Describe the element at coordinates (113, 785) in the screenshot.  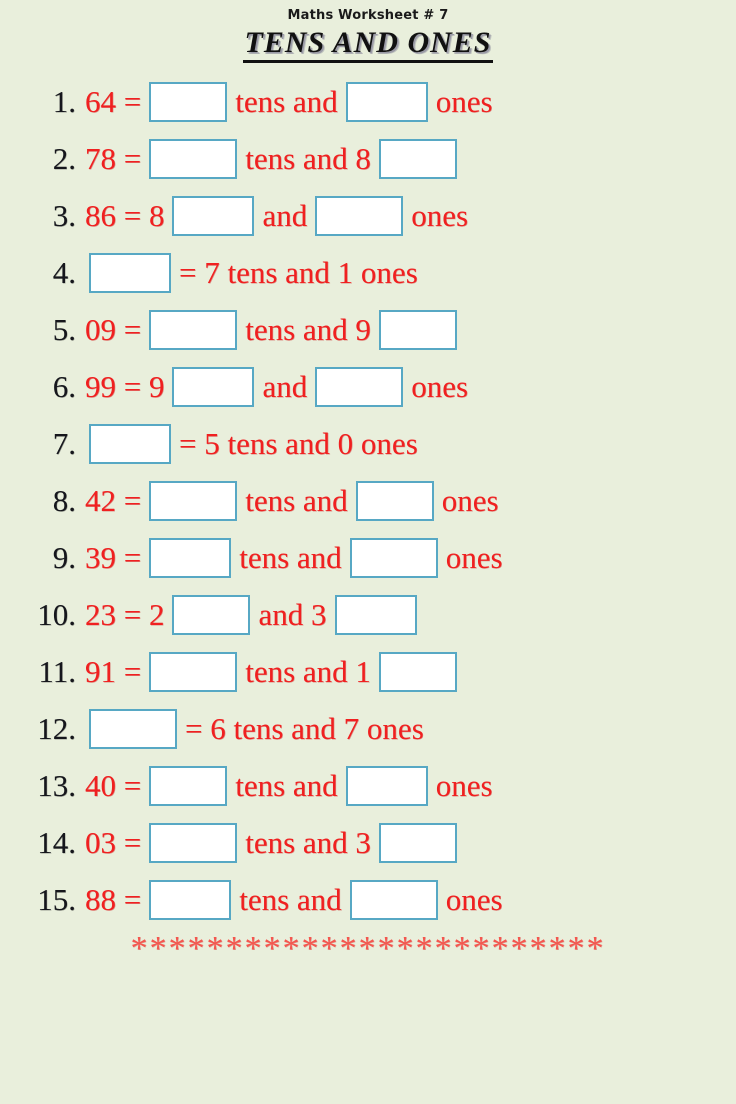
I see `problem-text: 40 =` at that location.